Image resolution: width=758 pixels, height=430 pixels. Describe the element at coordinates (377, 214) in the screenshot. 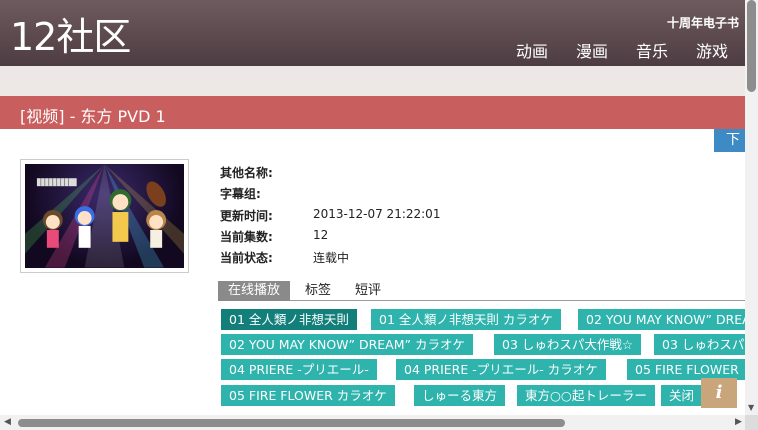

I see `info-value: 2013-12-07 21:22:01` at that location.